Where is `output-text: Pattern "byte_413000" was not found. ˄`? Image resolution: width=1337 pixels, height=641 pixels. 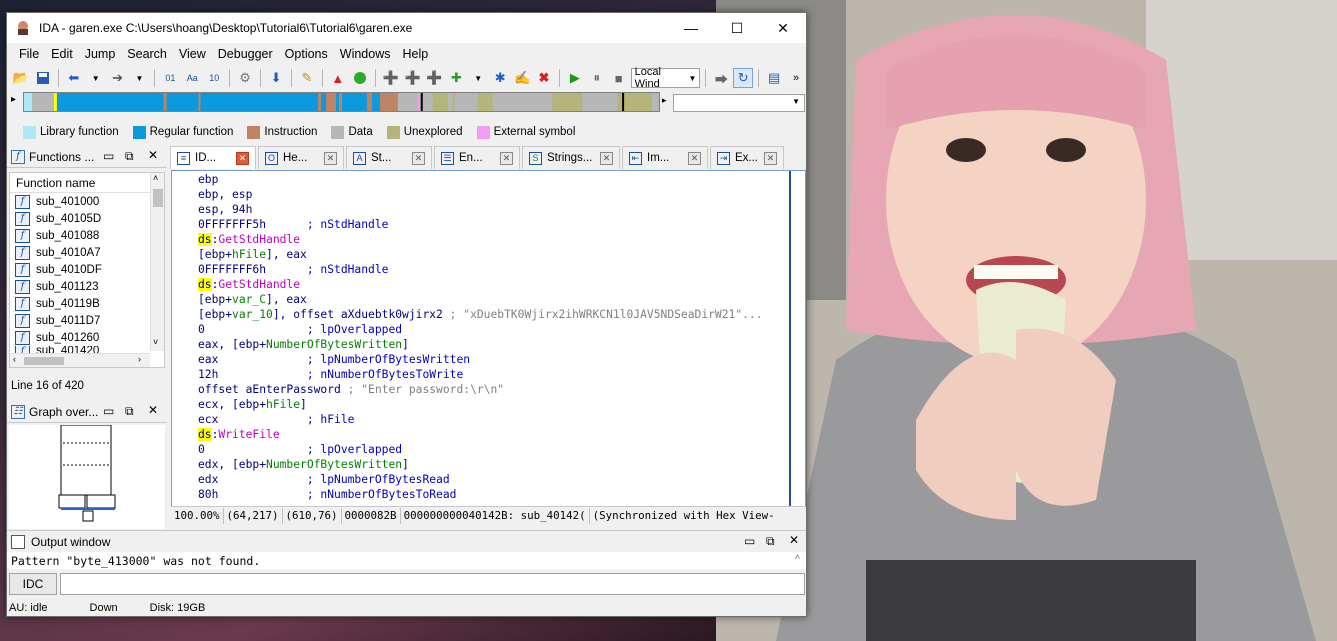
output-text: Pattern "byte_413000" was not found. ˄ is located at coordinates (406, 560).